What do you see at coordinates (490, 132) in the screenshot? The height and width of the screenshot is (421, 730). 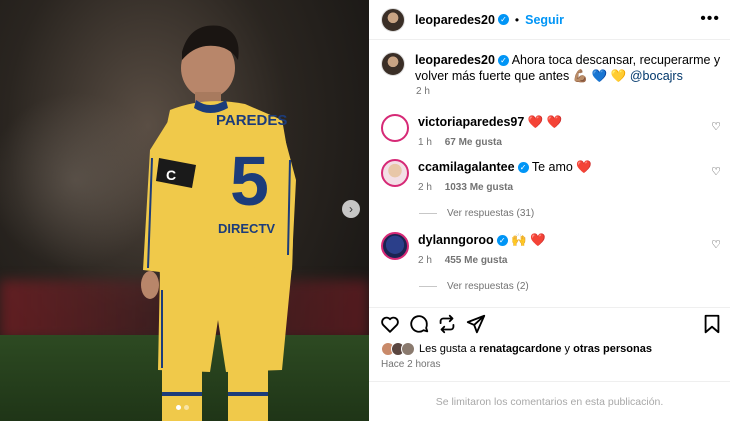 I see `comment-body: victoriaparedes97 ❤️ ❤️ 1 h 67 Me gusta` at bounding box center [490, 132].